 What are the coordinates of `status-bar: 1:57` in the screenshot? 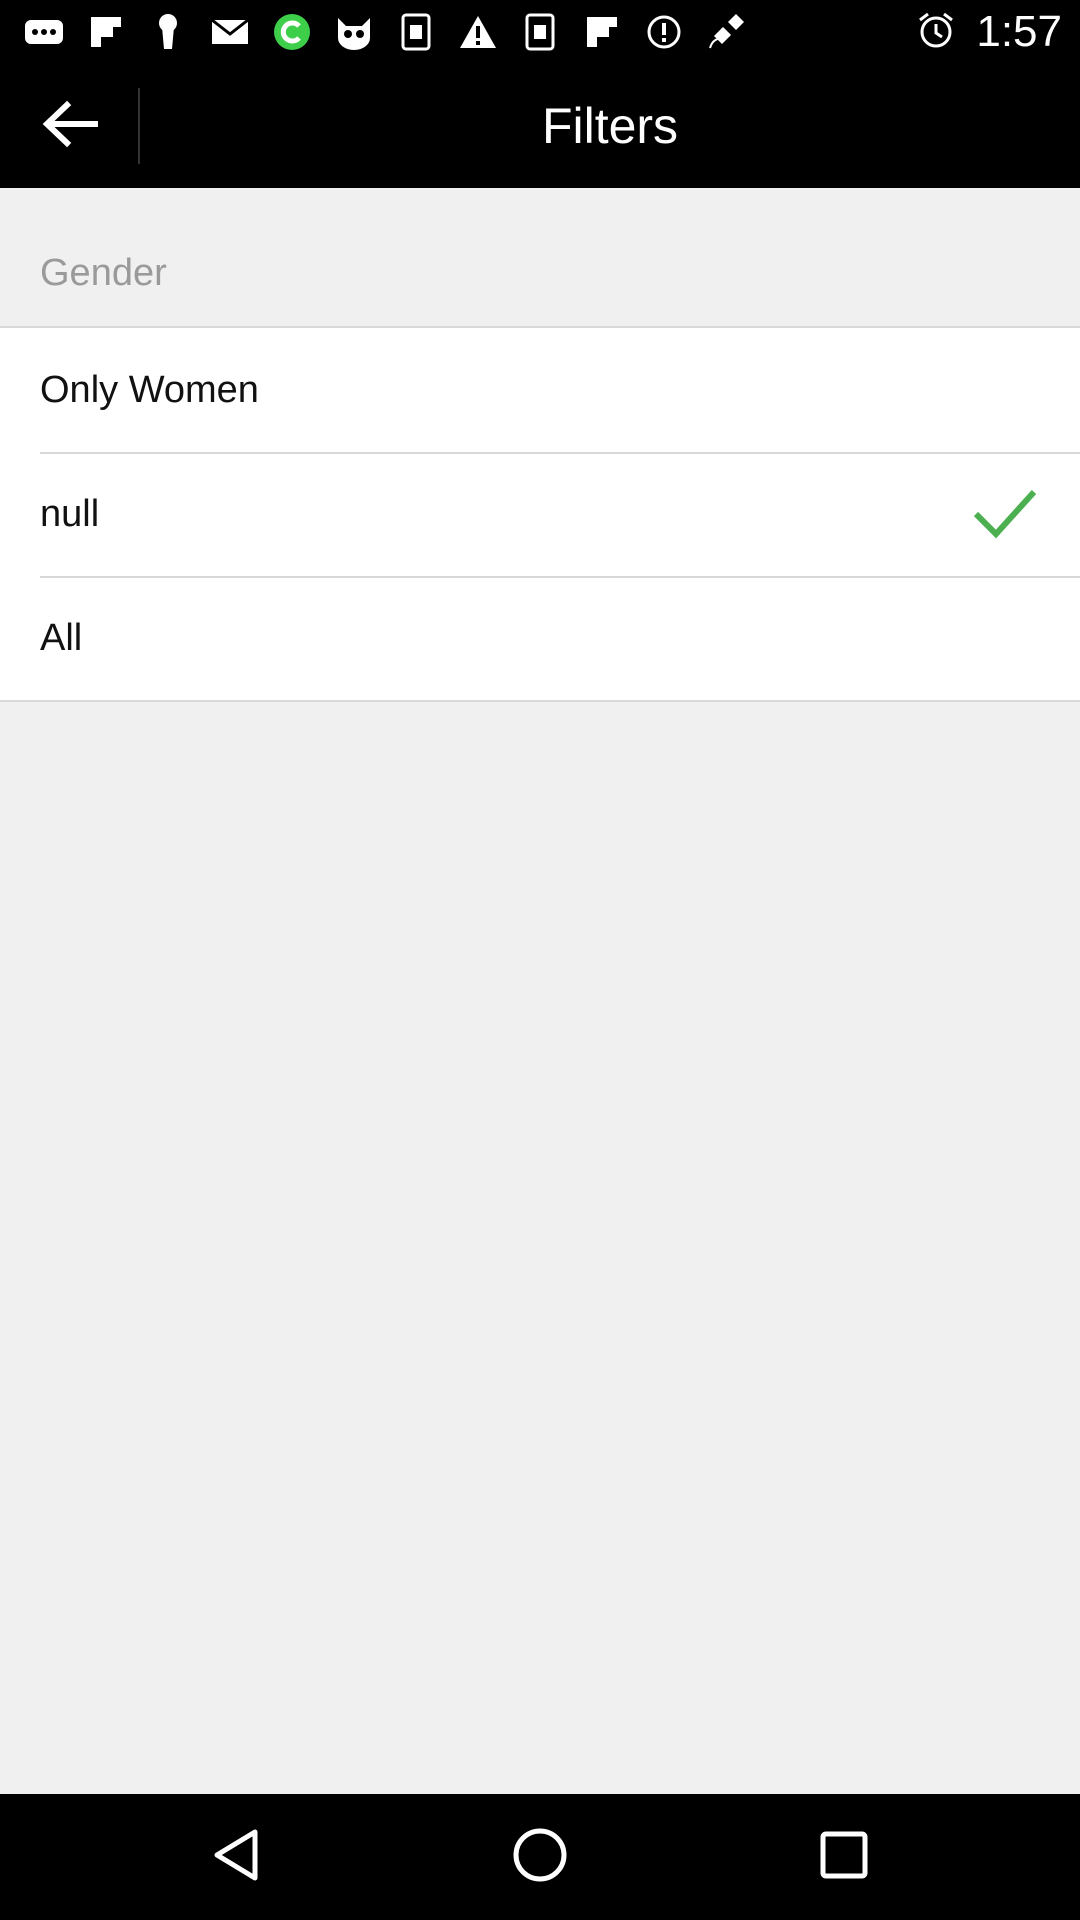 It's located at (540, 32).